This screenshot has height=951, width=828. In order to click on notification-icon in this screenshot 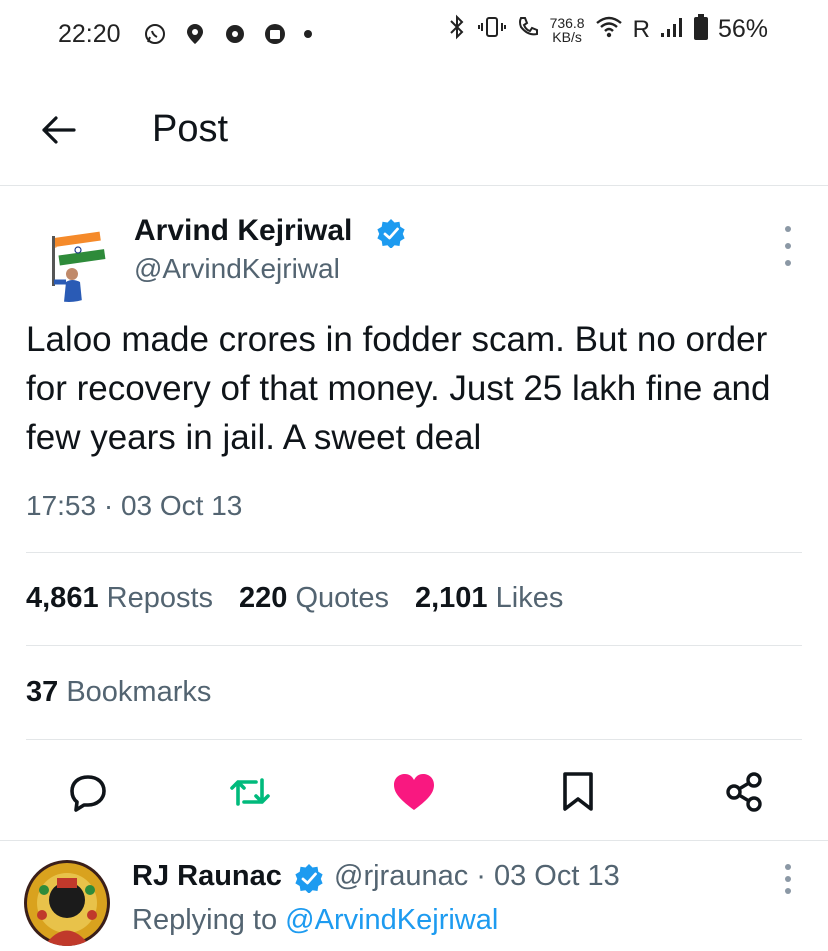, I will do `click(195, 34)`.